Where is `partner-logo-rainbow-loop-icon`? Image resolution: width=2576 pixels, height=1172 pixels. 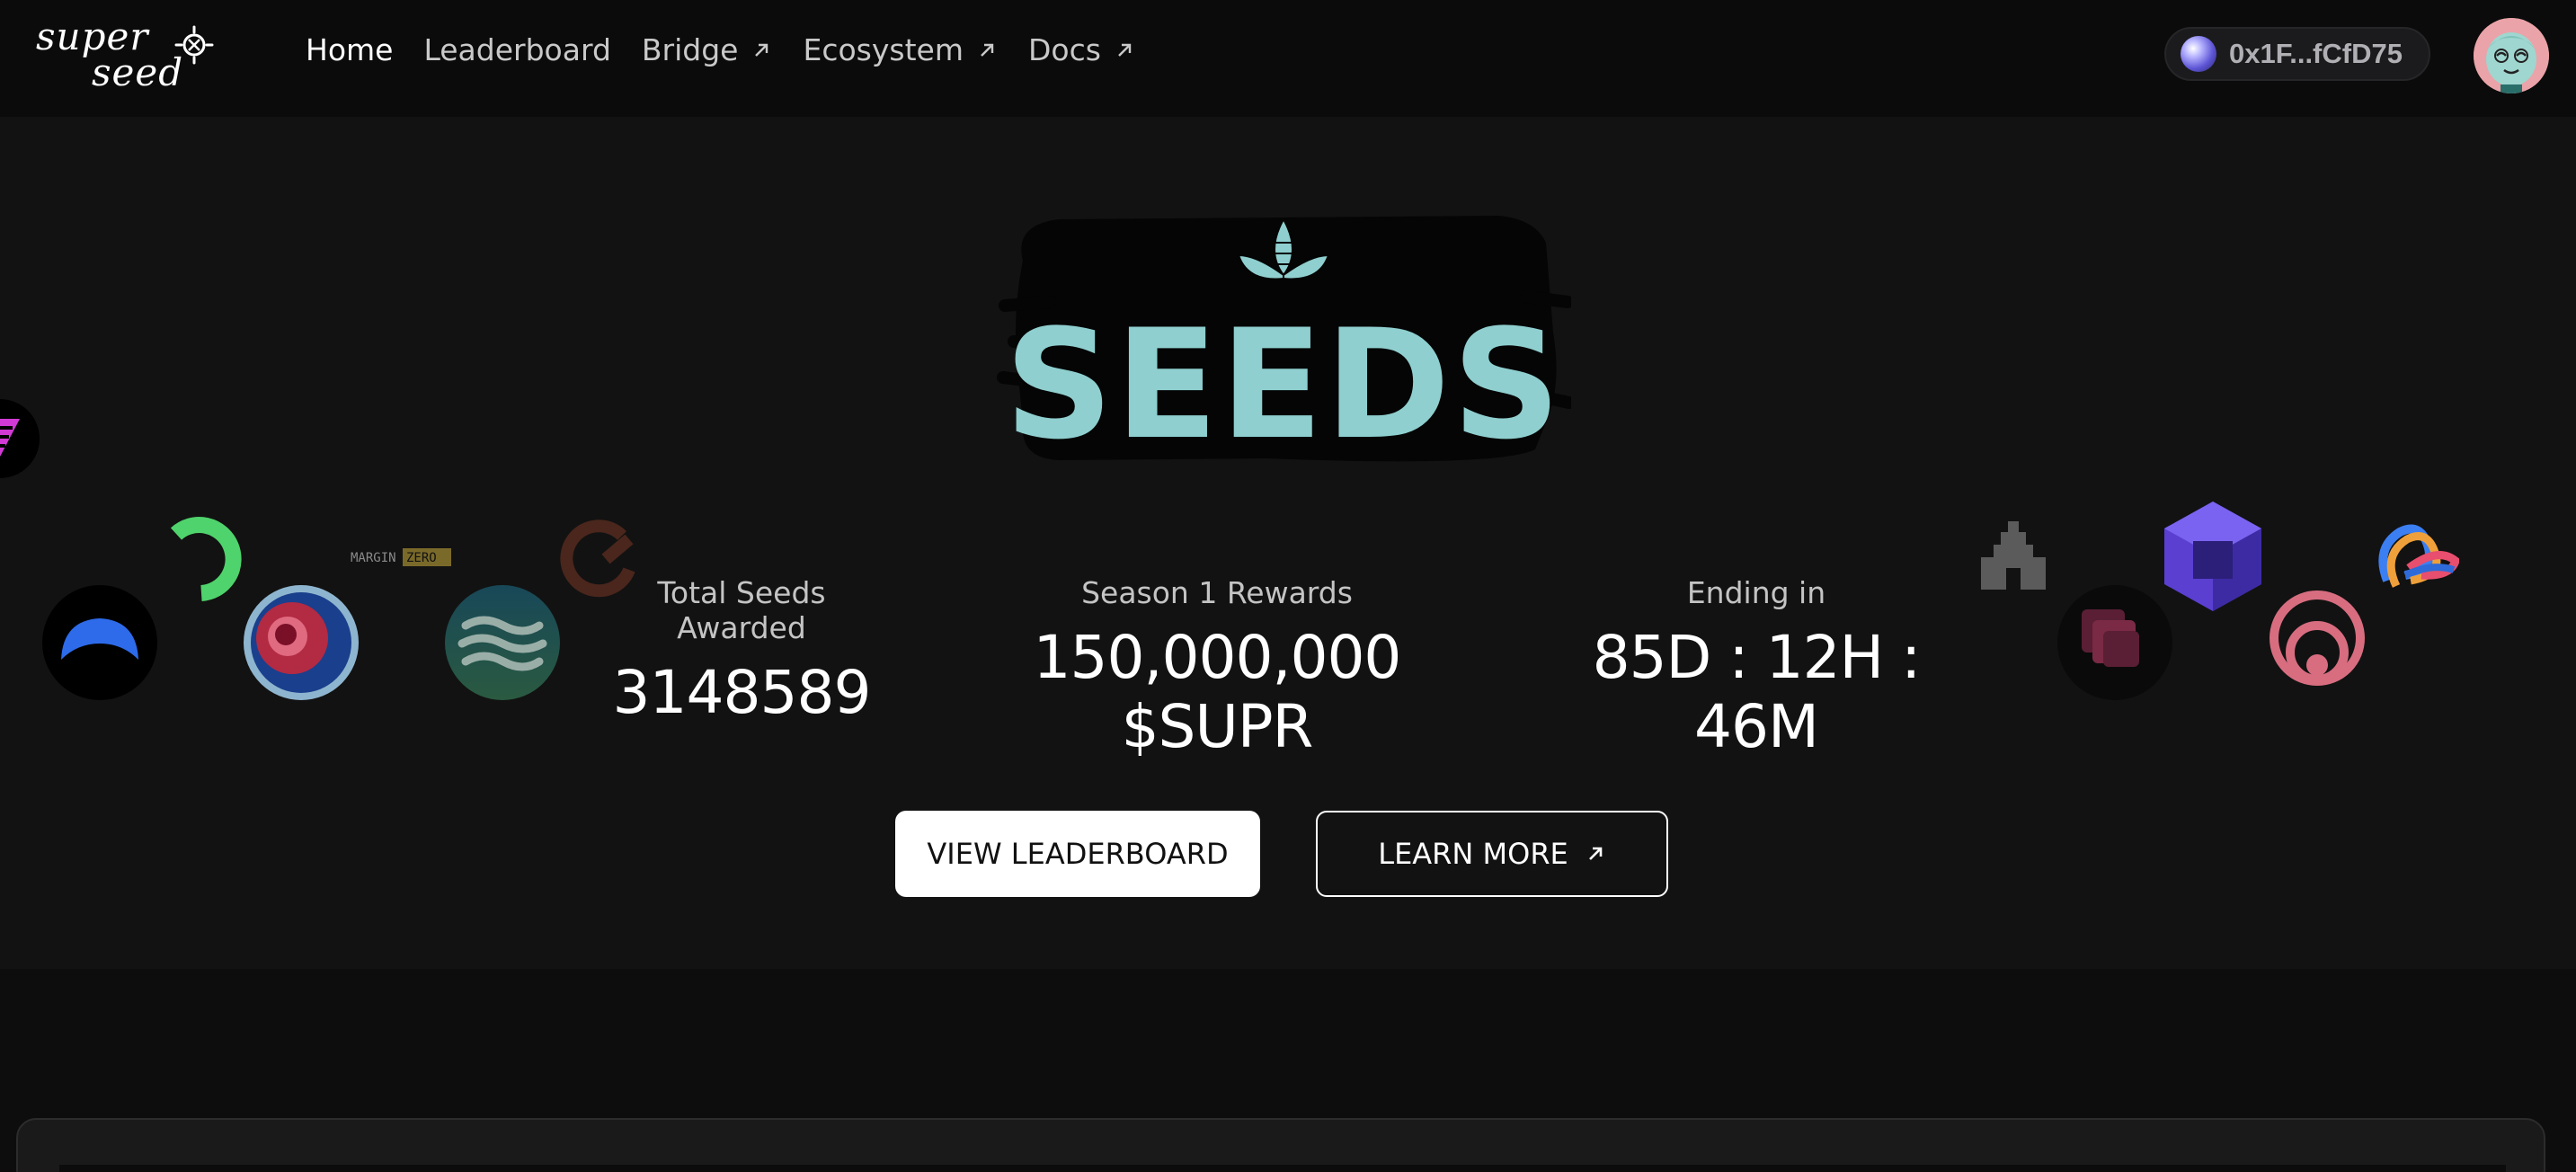 partner-logo-rainbow-loop-icon is located at coordinates (2418, 556).